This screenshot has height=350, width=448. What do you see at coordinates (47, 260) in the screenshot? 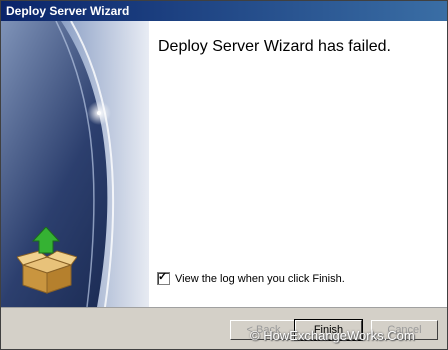
I see `package-upload-icon` at bounding box center [47, 260].